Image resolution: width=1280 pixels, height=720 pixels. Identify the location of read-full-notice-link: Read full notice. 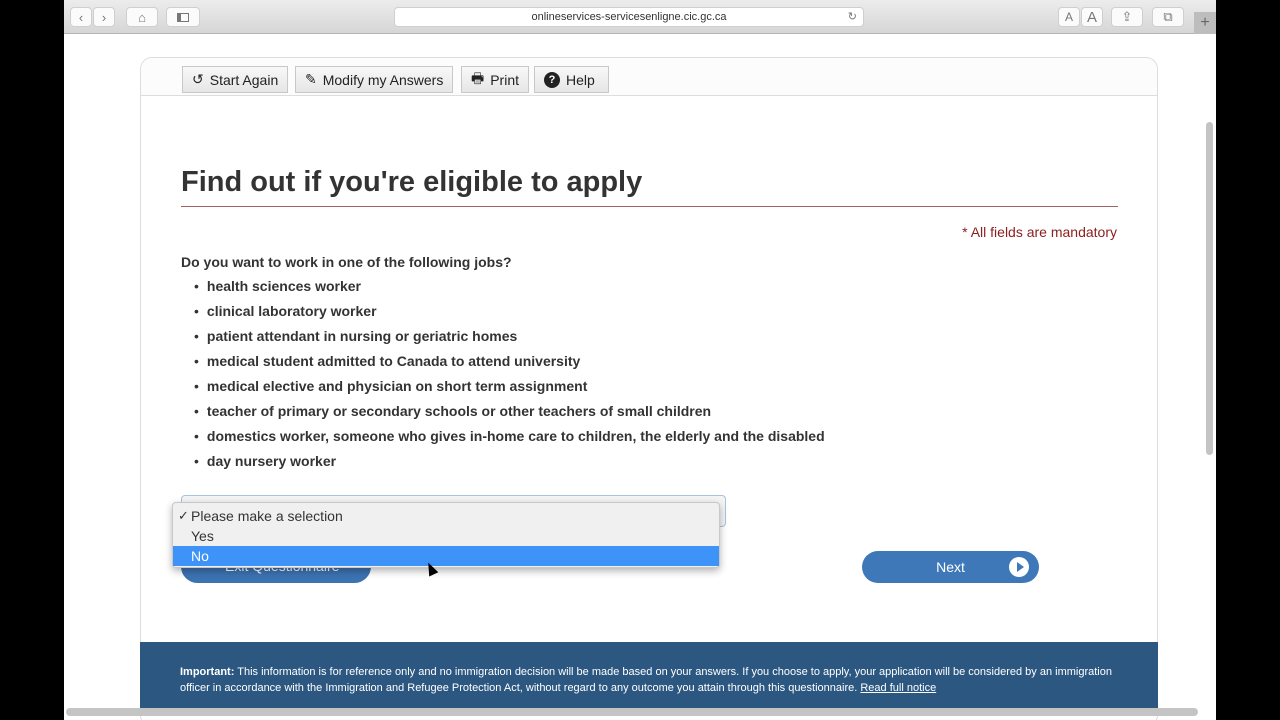
(898, 688).